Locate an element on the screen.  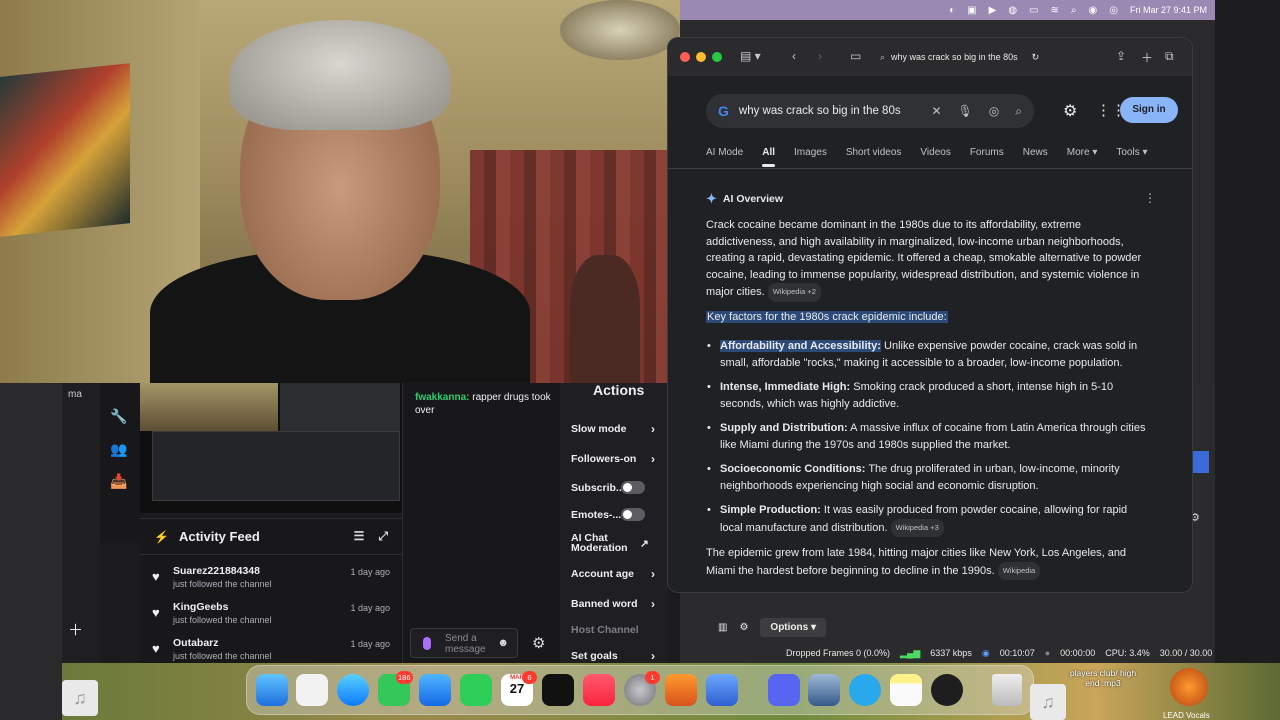
follower-name: Suarez221884348 is located at coordinates (216, 571).